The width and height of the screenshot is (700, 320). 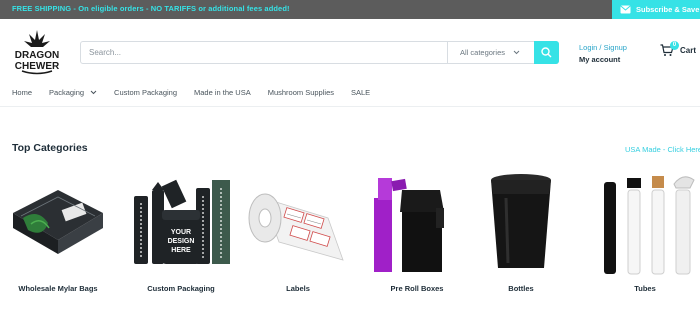 I want to click on nav-item-sale: SALE, so click(x=360, y=92).